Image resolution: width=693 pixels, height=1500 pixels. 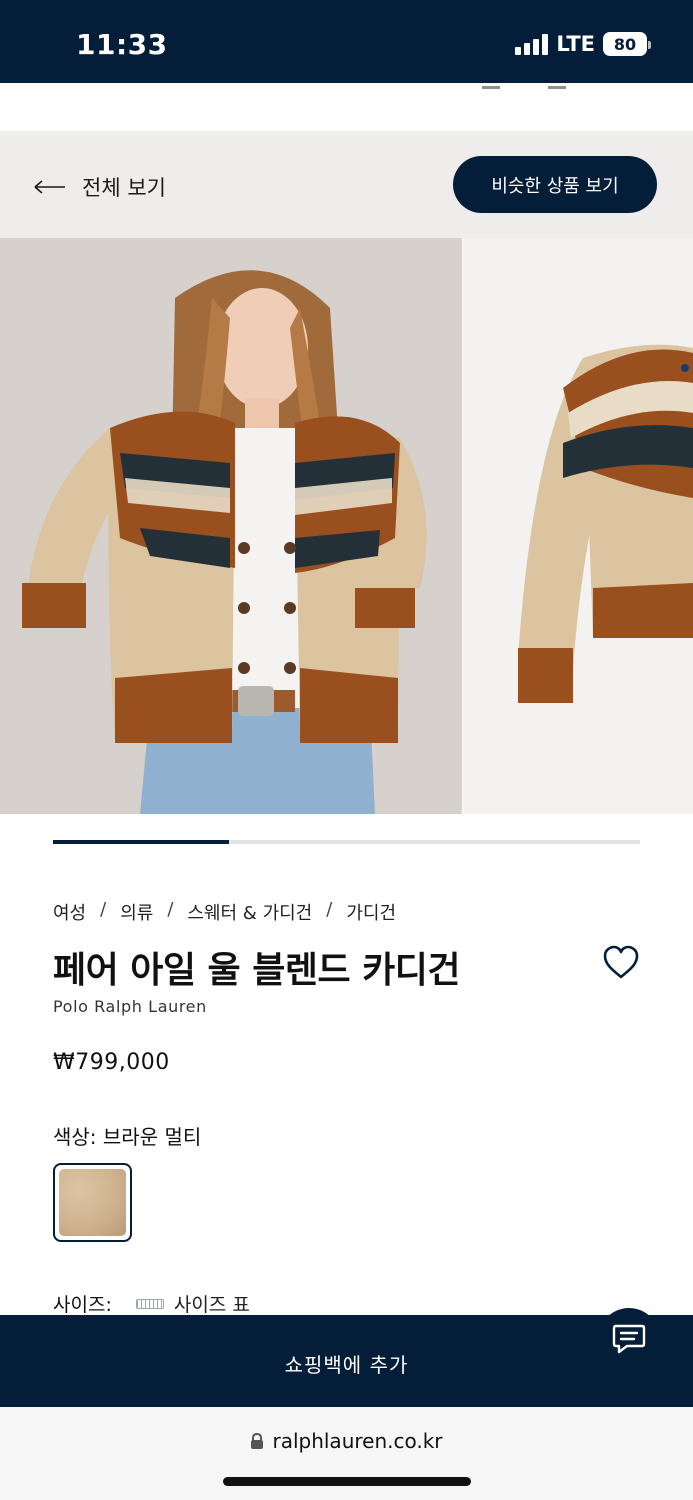 I want to click on similar-products-button: 비슷한 상품 보기, so click(x=555, y=184).